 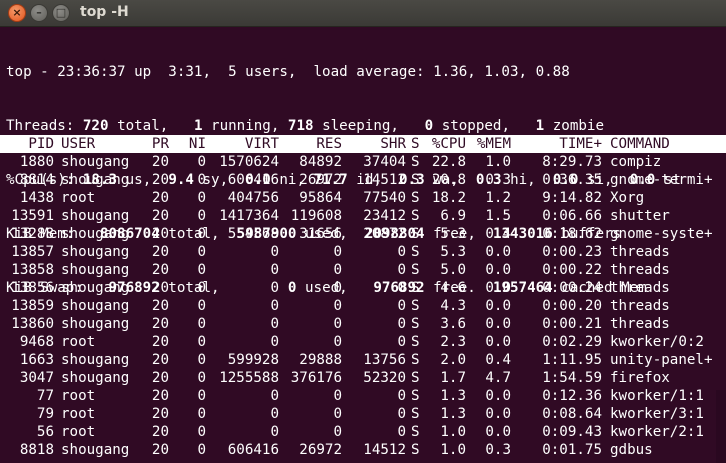 I want to click on pid-cell: 79, so click(x=45, y=414).